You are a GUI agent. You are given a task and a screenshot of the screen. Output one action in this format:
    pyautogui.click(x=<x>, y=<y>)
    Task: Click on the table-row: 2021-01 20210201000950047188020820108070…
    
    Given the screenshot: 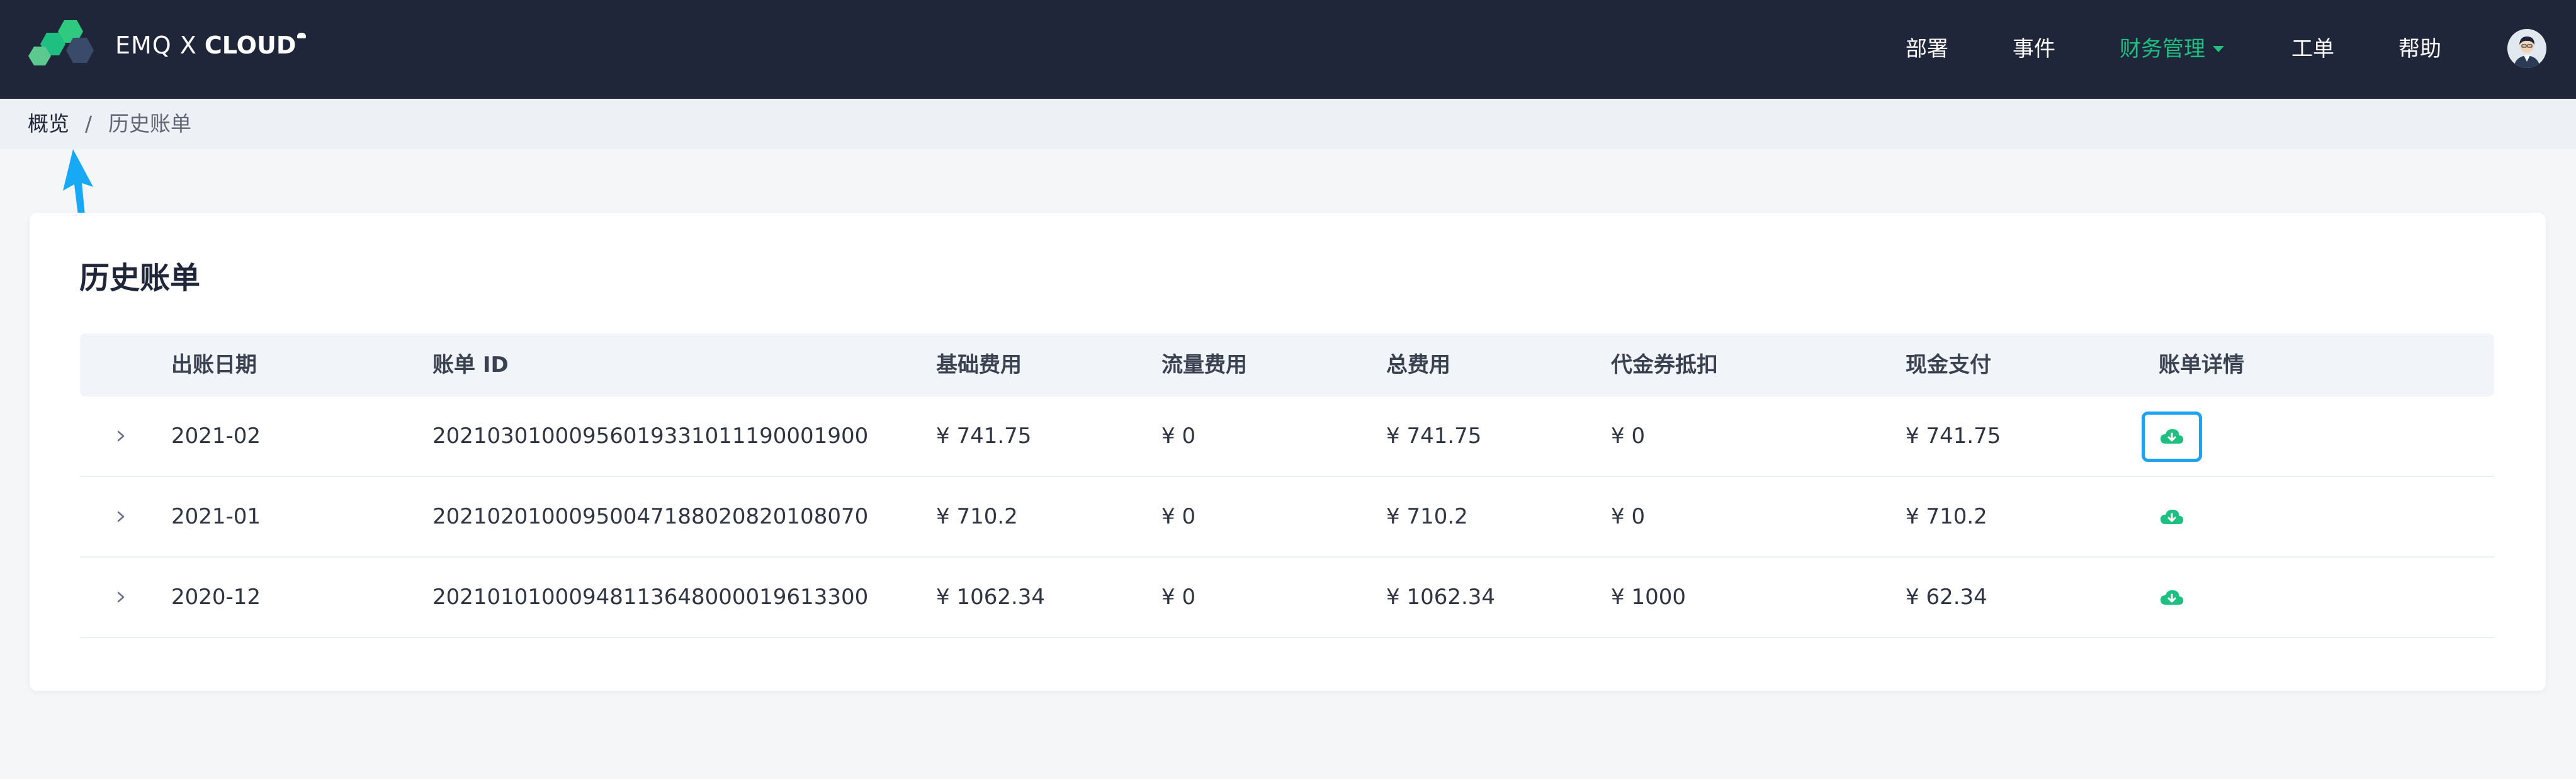 What is the action you would take?
    pyautogui.click(x=1287, y=517)
    